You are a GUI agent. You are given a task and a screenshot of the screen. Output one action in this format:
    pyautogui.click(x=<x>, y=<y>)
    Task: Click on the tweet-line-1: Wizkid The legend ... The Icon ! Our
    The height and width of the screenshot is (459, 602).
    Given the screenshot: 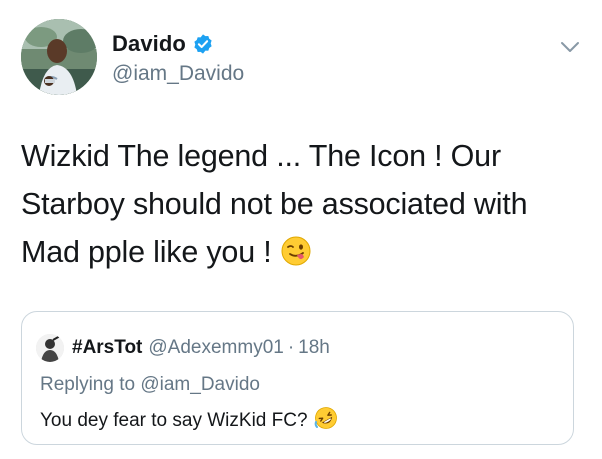 What is the action you would take?
    pyautogui.click(x=261, y=156)
    